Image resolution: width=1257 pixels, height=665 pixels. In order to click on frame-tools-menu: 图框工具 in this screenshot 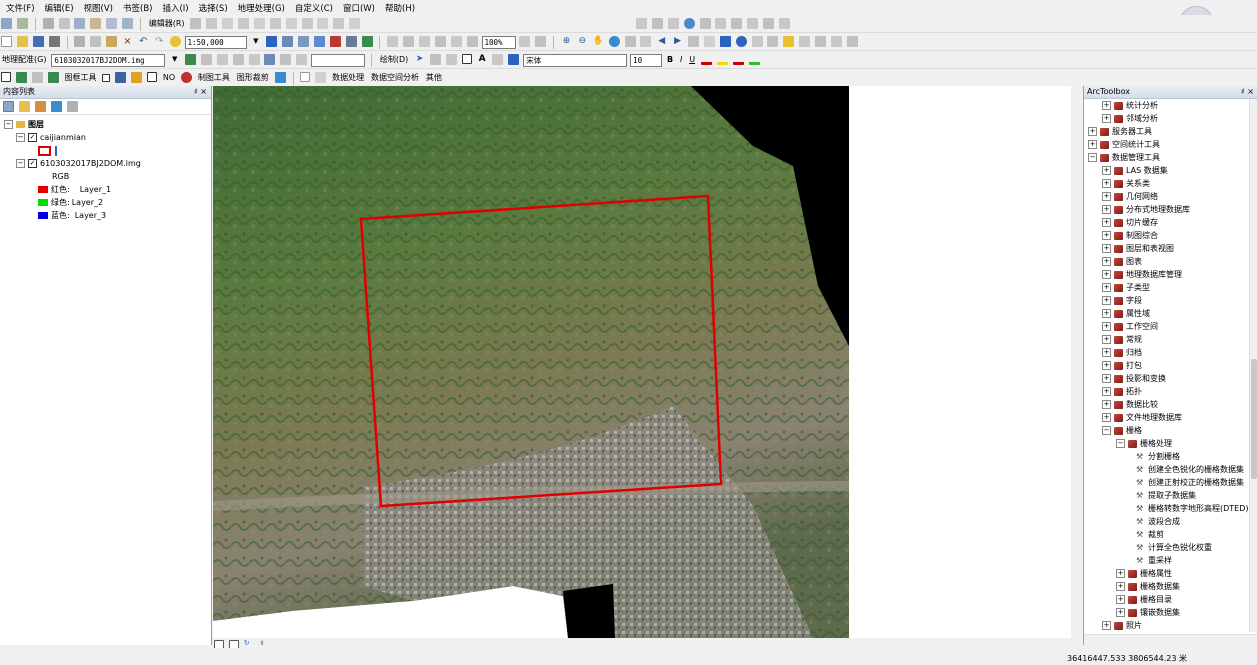, I will do `click(81, 77)`.